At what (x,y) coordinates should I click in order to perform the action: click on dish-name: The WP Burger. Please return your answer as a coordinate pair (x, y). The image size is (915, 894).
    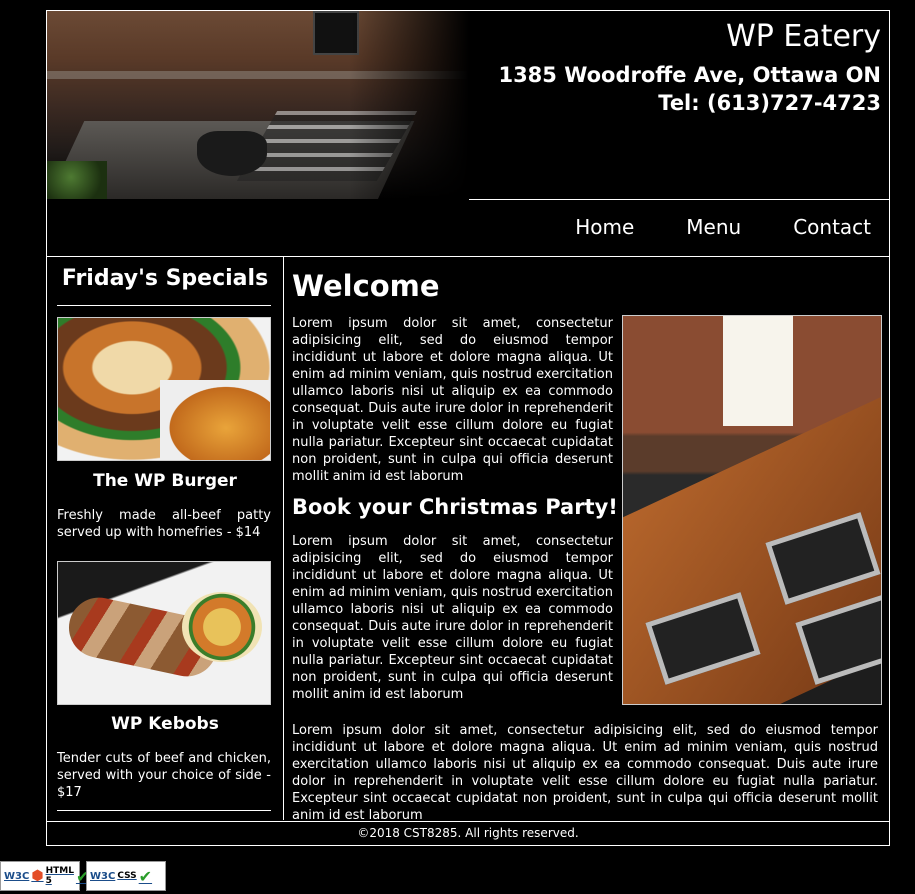
    Looking at the image, I should click on (165, 481).